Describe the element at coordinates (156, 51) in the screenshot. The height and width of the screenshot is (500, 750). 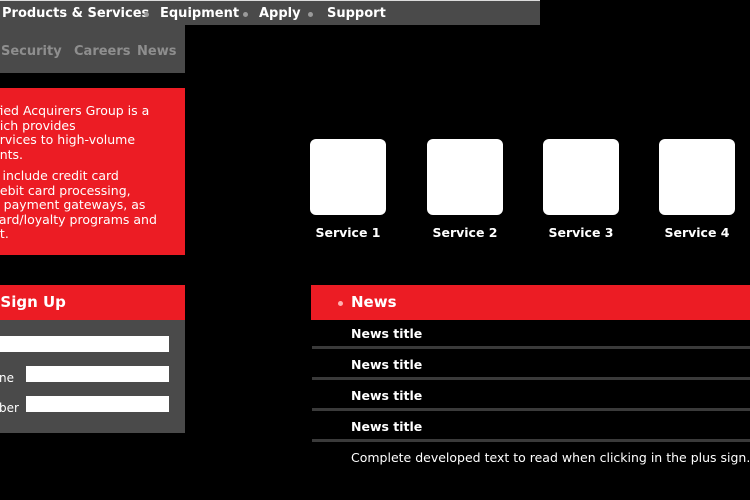
I see `subnav-news: News` at that location.